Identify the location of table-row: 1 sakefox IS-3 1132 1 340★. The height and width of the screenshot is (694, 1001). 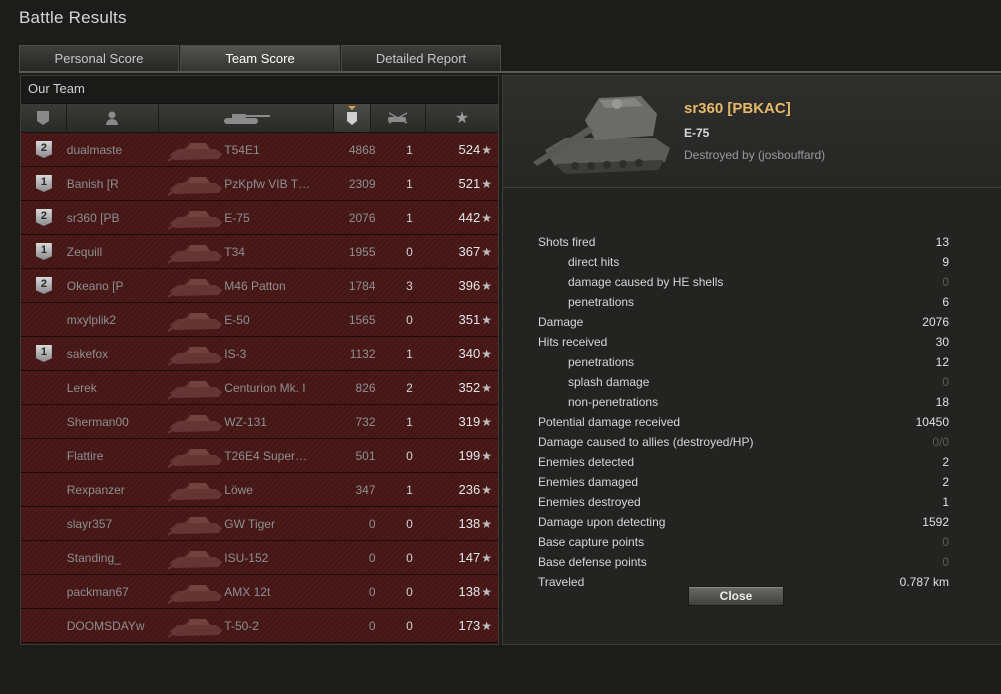
(259, 354).